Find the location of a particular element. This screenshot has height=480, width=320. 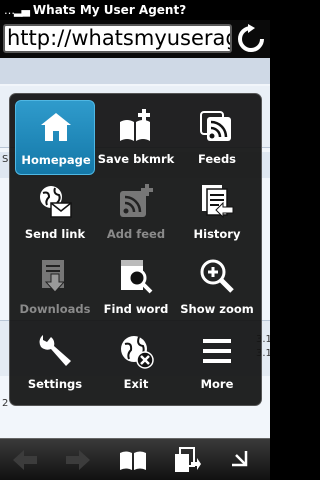

forward-button is located at coordinates (78, 460).